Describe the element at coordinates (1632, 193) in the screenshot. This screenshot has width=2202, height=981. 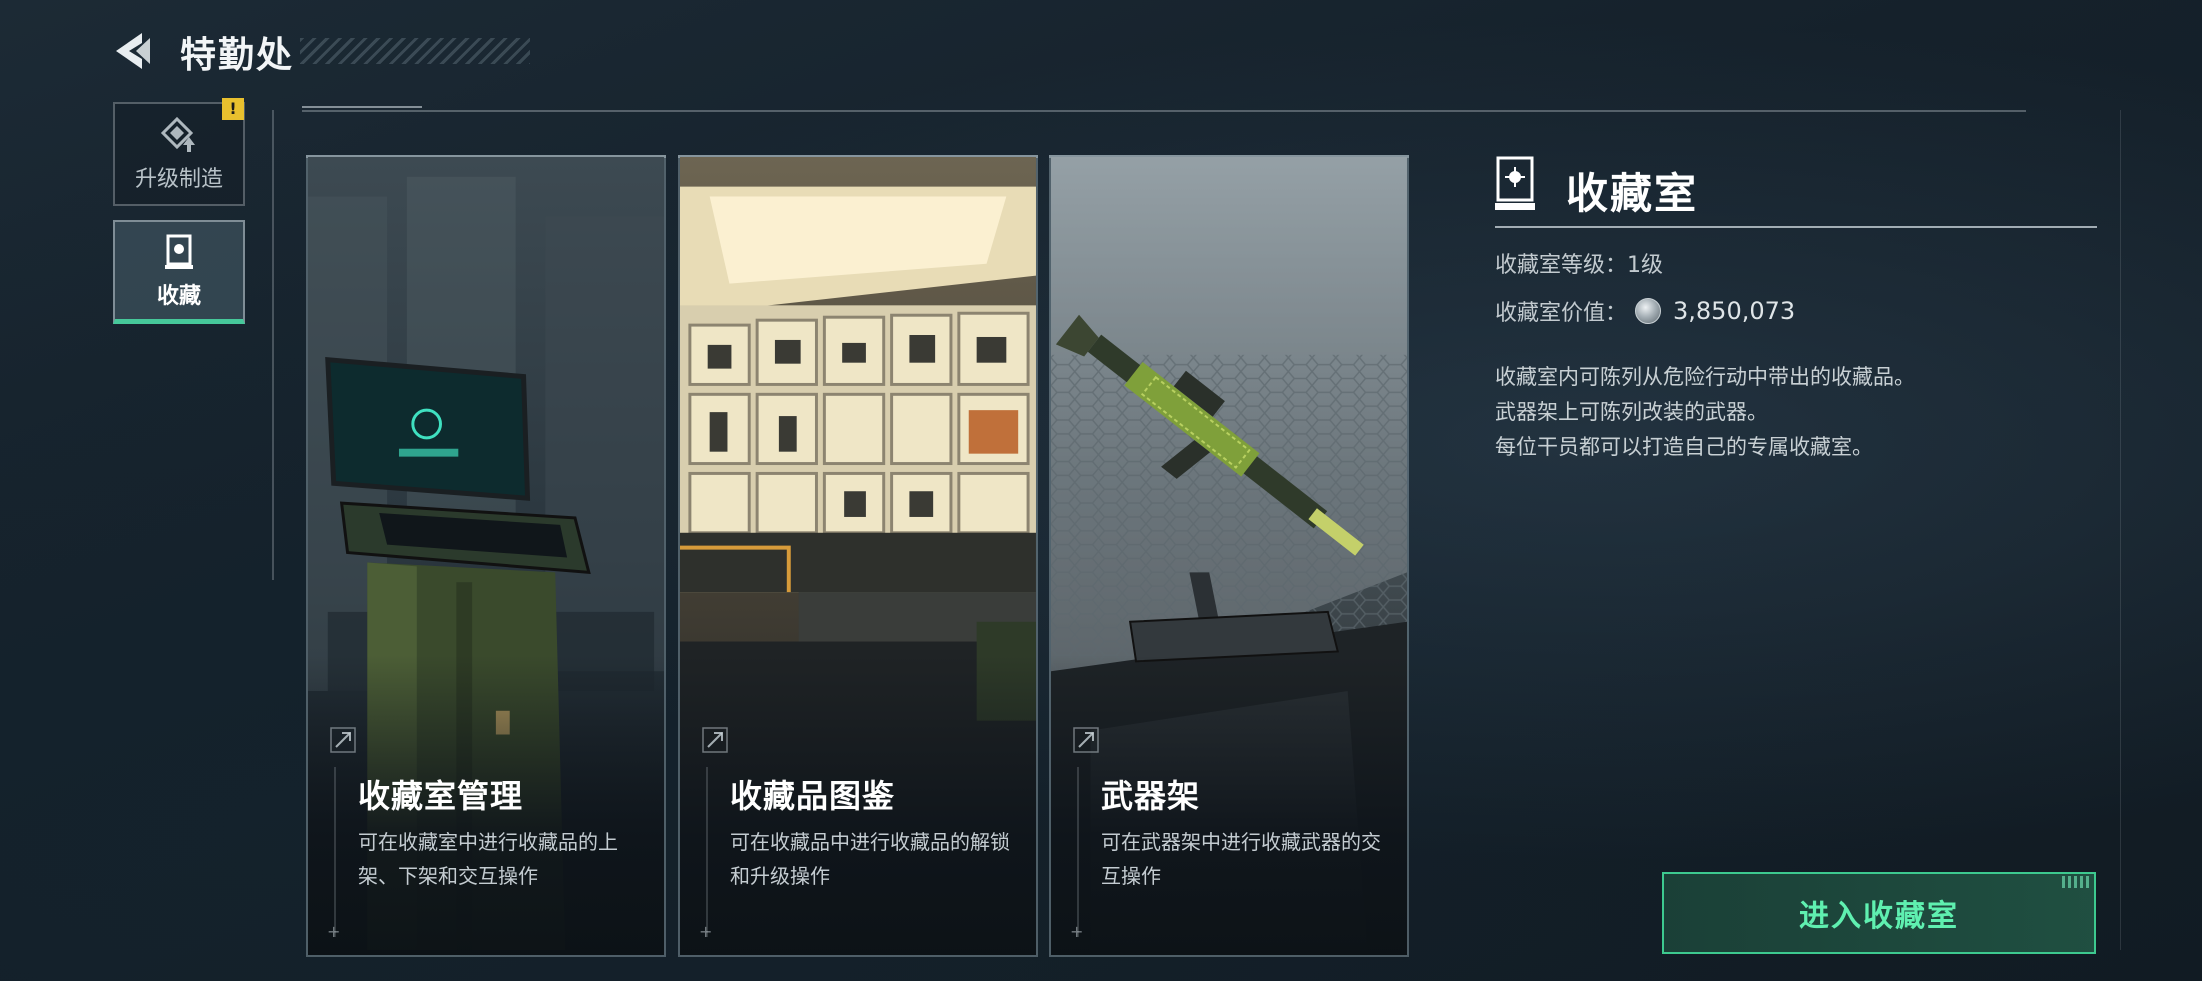
I see `info-title: 收藏室` at that location.